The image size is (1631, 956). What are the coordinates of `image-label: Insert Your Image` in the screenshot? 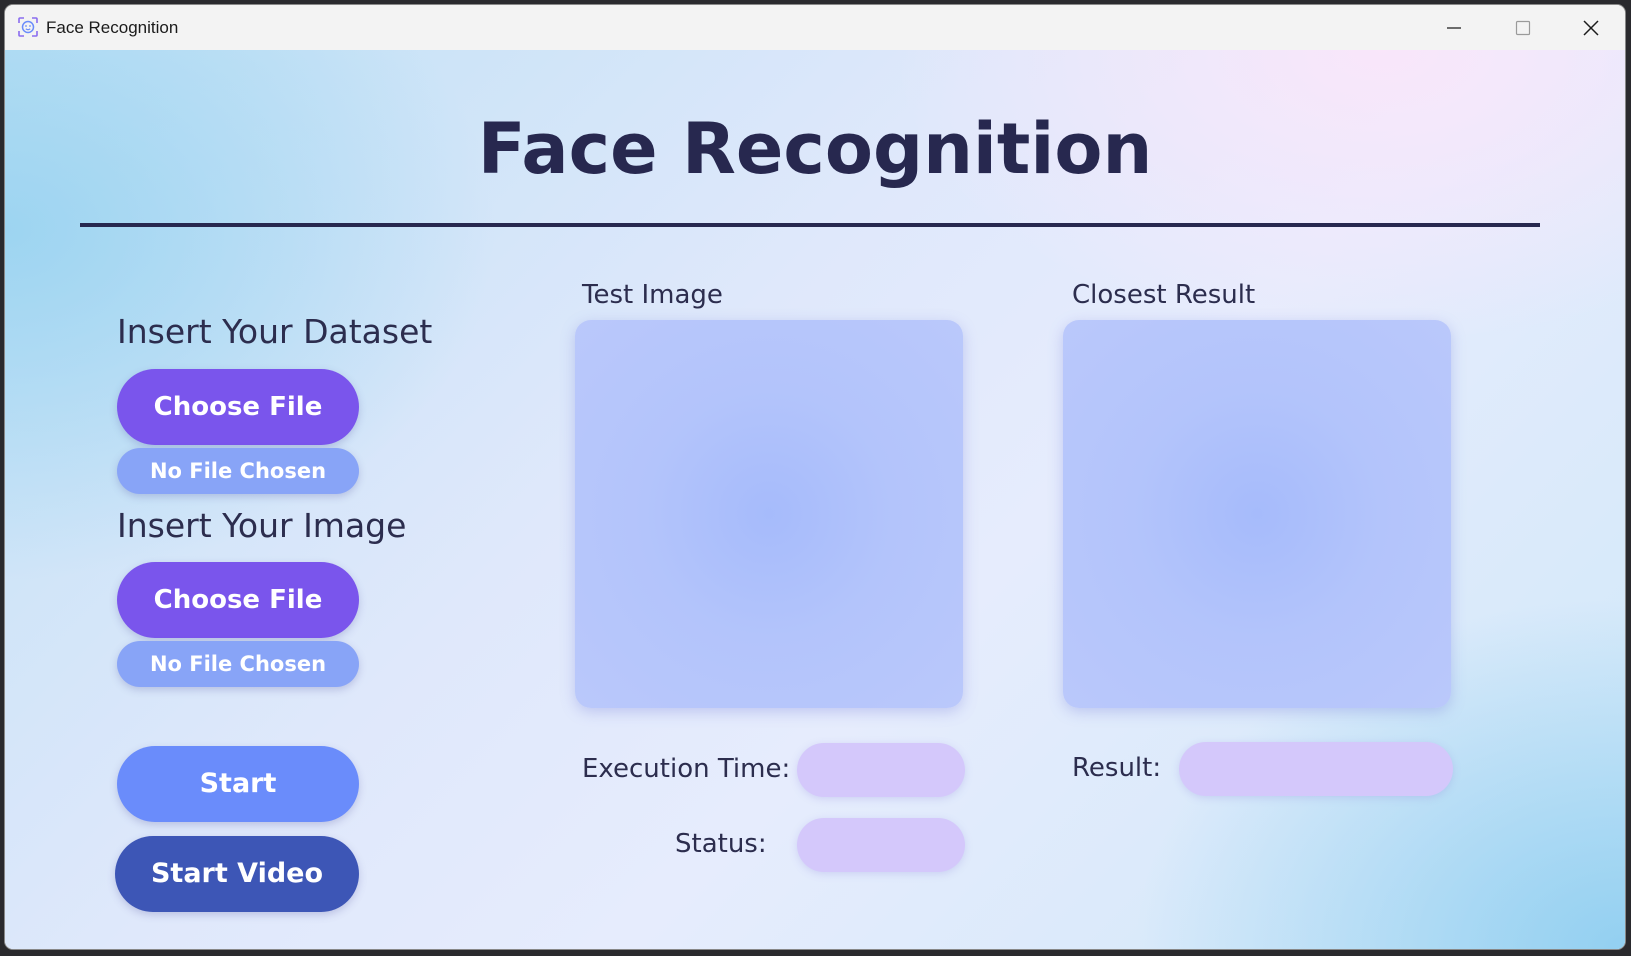 It's located at (262, 525).